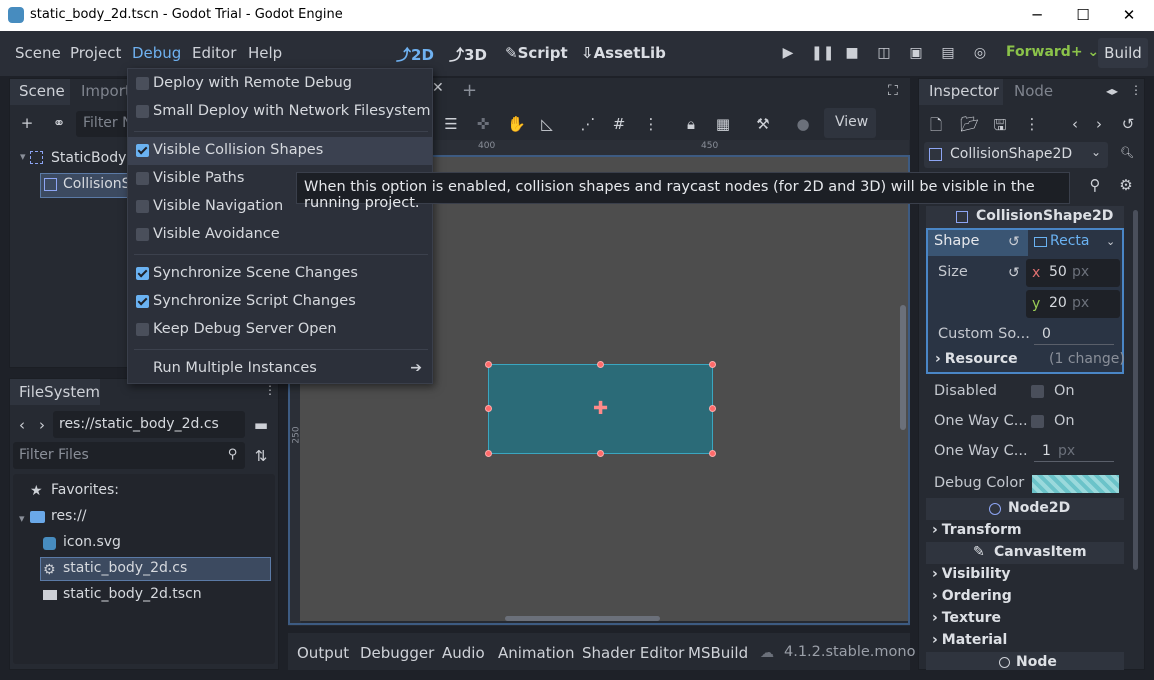  What do you see at coordinates (132, 594) in the screenshot?
I see `file-static-body-tscn: static_body_2d.tscn` at bounding box center [132, 594].